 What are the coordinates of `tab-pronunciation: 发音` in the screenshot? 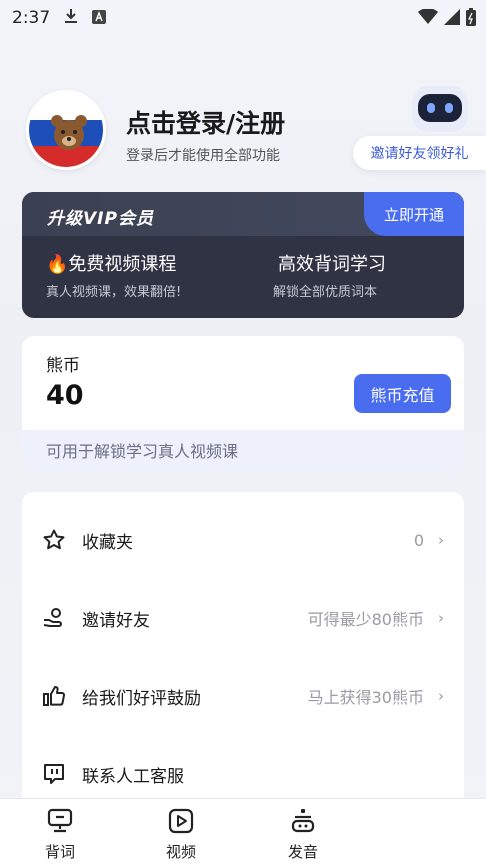 It's located at (303, 831).